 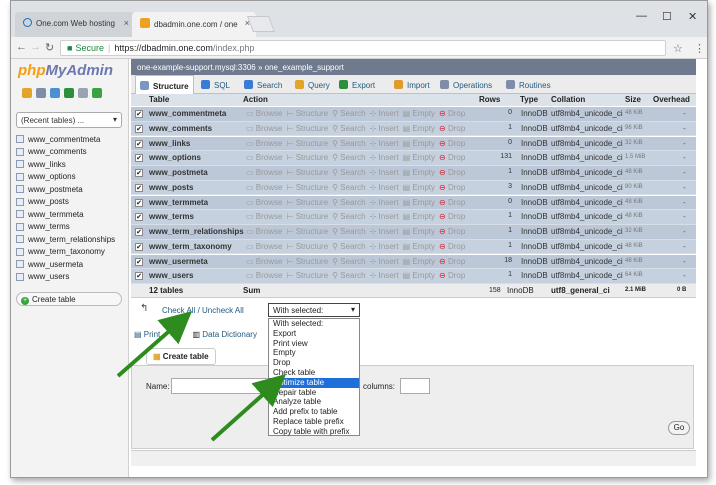 I want to click on arrow-to-check-all, so click(x=154, y=344).